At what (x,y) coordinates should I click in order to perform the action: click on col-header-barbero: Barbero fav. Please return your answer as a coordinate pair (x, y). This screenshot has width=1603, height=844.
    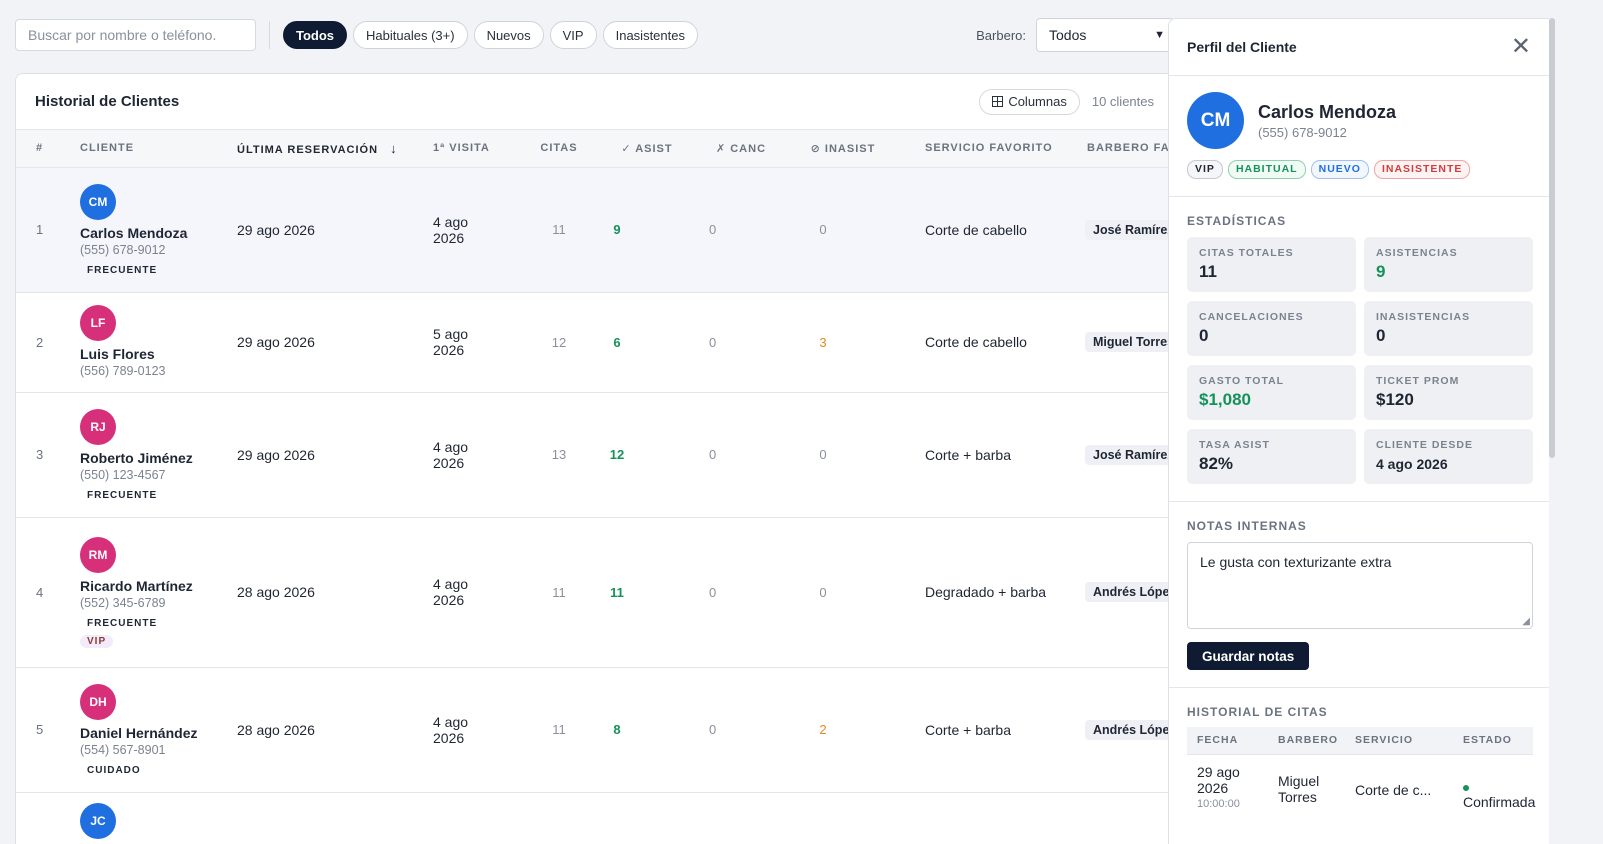
    Looking at the image, I should click on (1124, 149).